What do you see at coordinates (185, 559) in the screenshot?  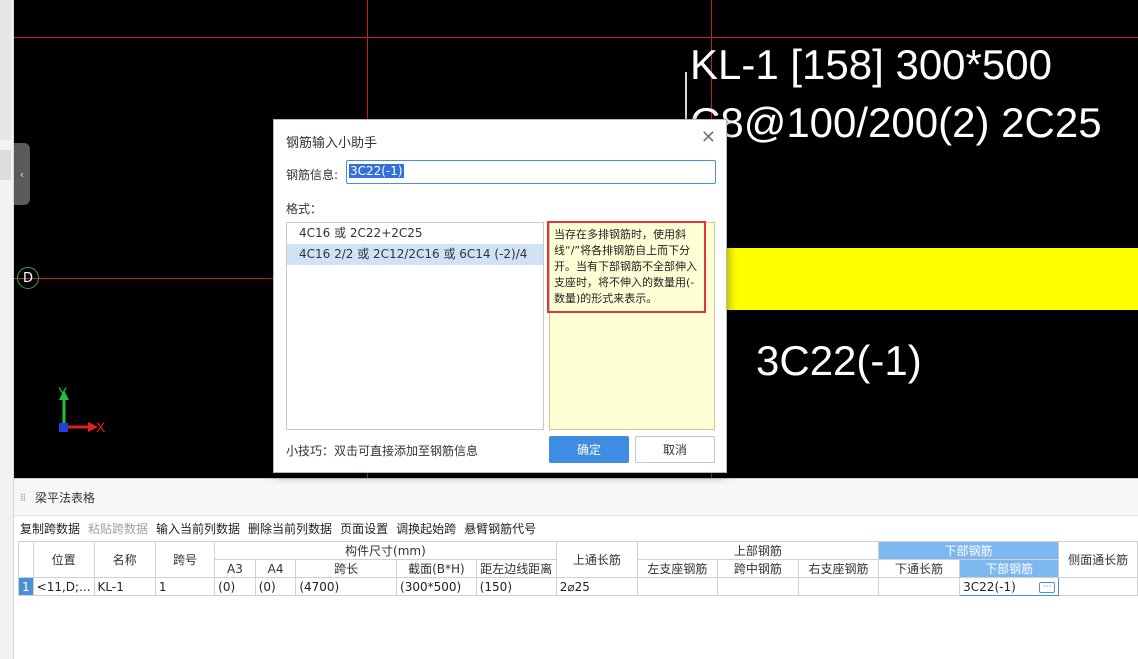 I see `header-span-no: 跨号` at bounding box center [185, 559].